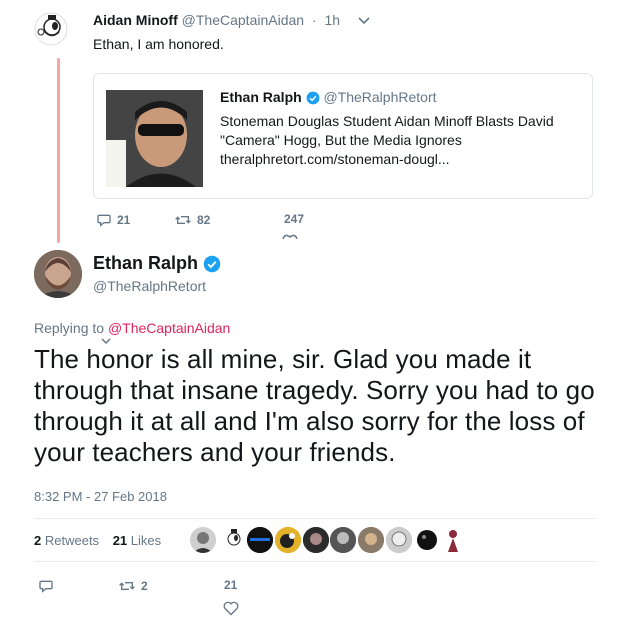 This screenshot has width=632, height=623. Describe the element at coordinates (231, 597) in the screenshot. I see `main-like-button: 21` at that location.